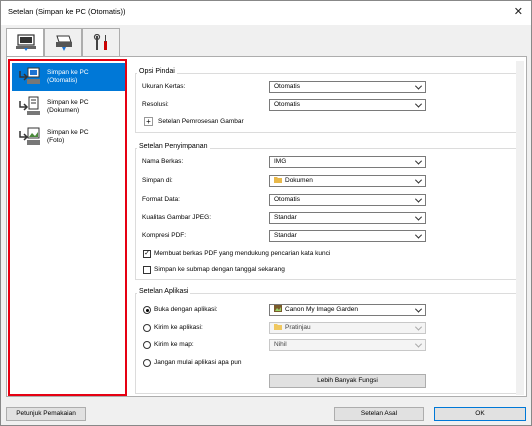 The width and height of the screenshot is (532, 426). Describe the element at coordinates (29, 75) in the screenshot. I see `save-to-pc-auto-icon` at that location.